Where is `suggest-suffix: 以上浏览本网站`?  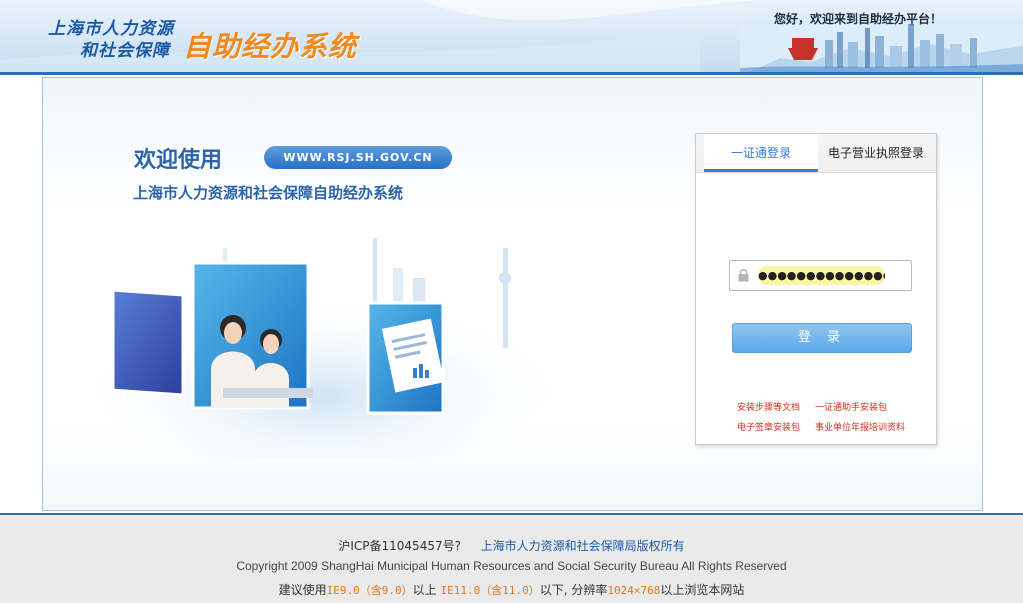 suggest-suffix: 以上浏览本网站 is located at coordinates (702, 590).